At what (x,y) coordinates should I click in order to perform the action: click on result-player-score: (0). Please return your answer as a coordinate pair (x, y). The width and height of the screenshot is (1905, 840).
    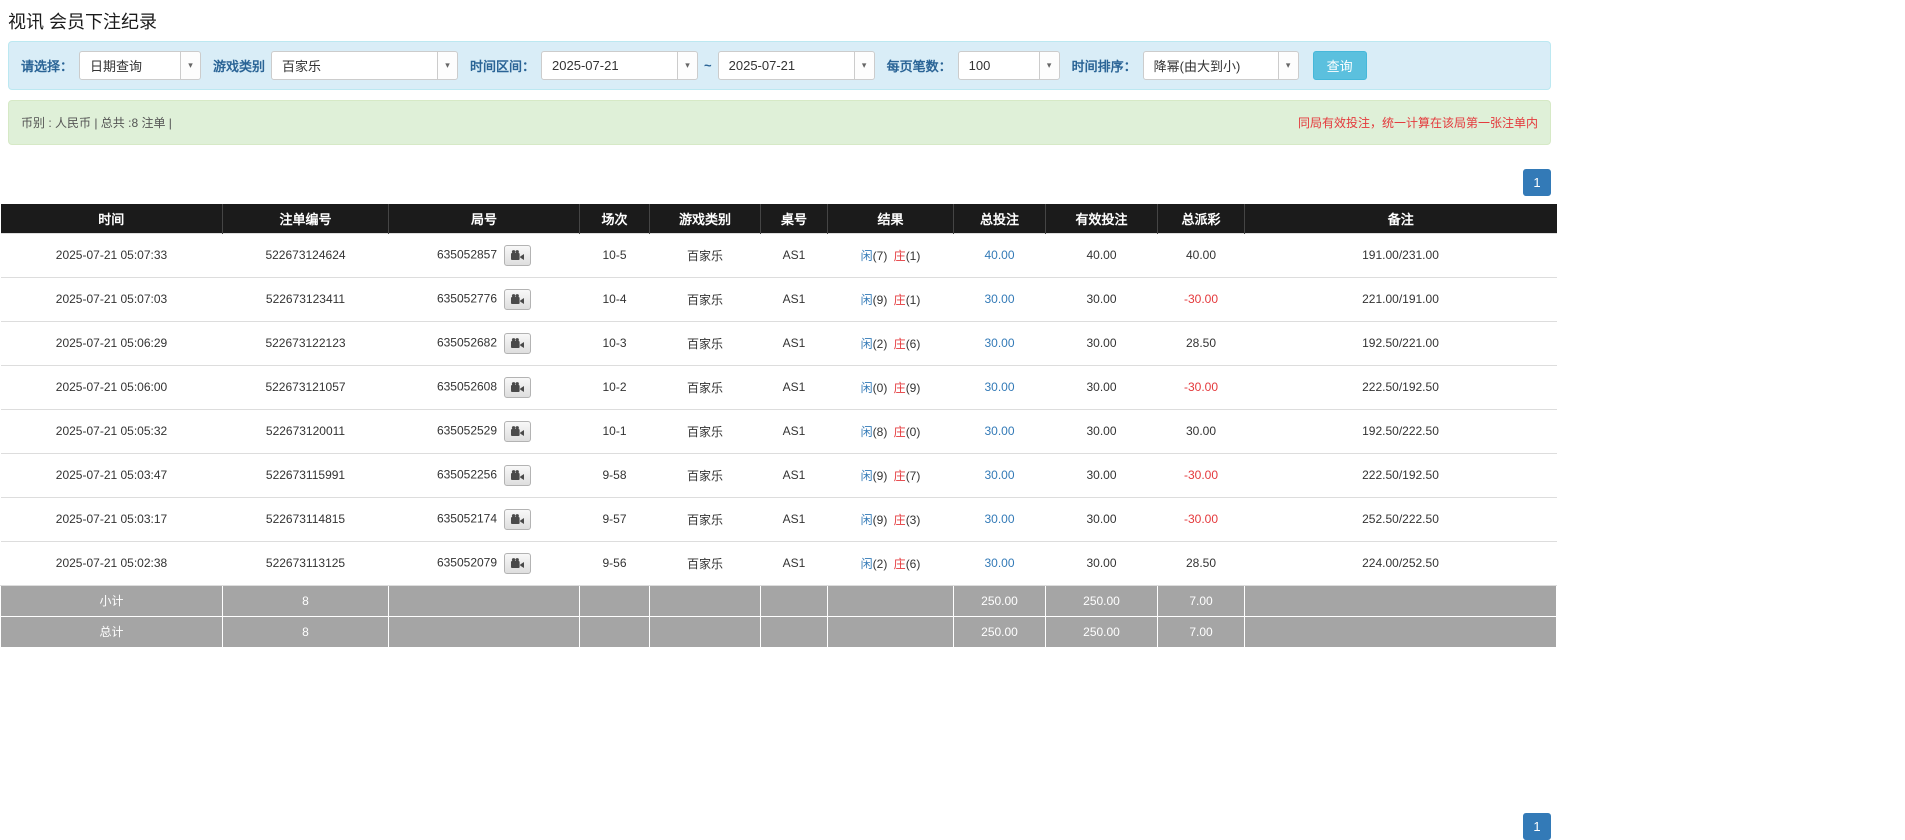
    Looking at the image, I should click on (880, 387).